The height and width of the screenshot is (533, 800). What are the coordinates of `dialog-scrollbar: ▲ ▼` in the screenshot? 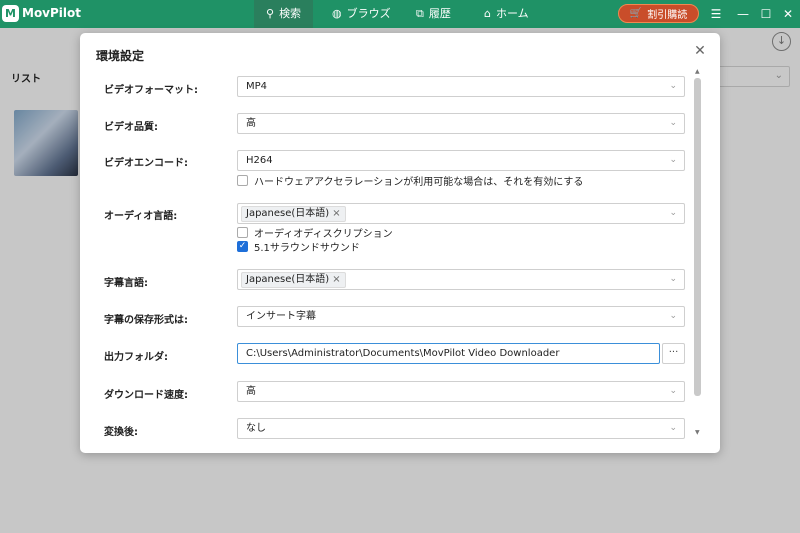 It's located at (697, 254).